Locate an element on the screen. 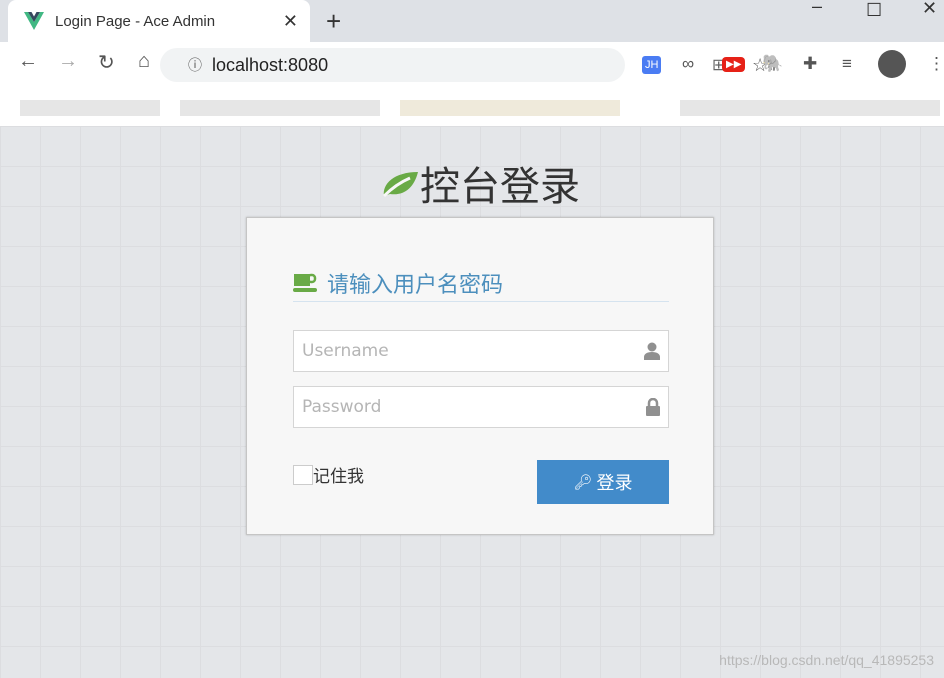 This screenshot has width=944, height=678. youtube-icon: ▶▶ is located at coordinates (734, 64).